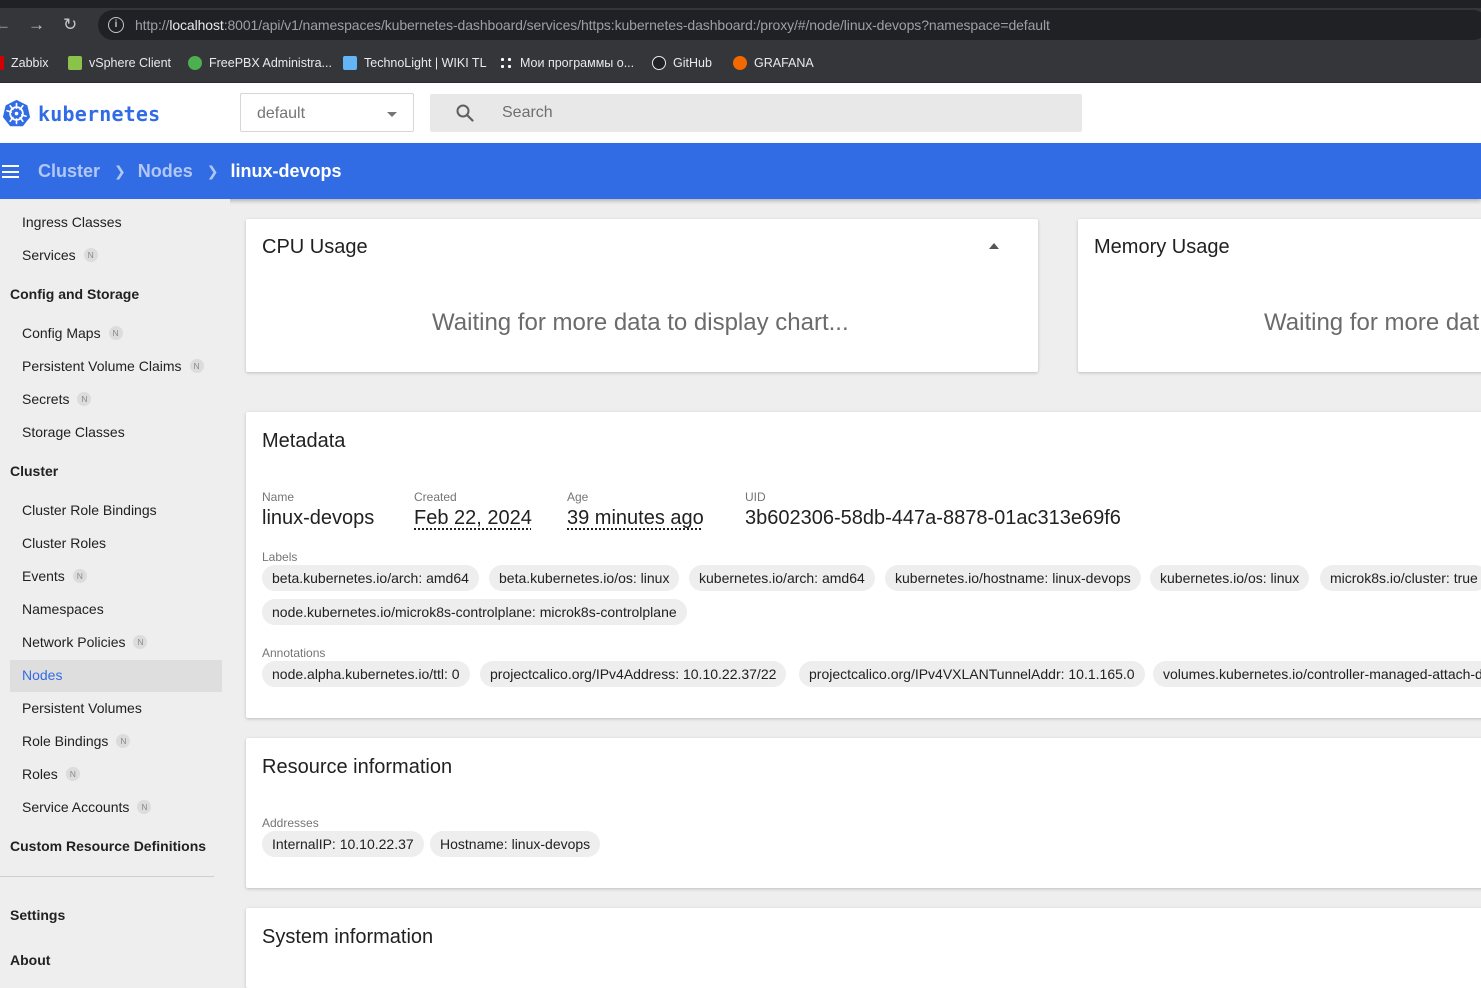 The height and width of the screenshot is (988, 1481). I want to click on system-title: System information, so click(348, 937).